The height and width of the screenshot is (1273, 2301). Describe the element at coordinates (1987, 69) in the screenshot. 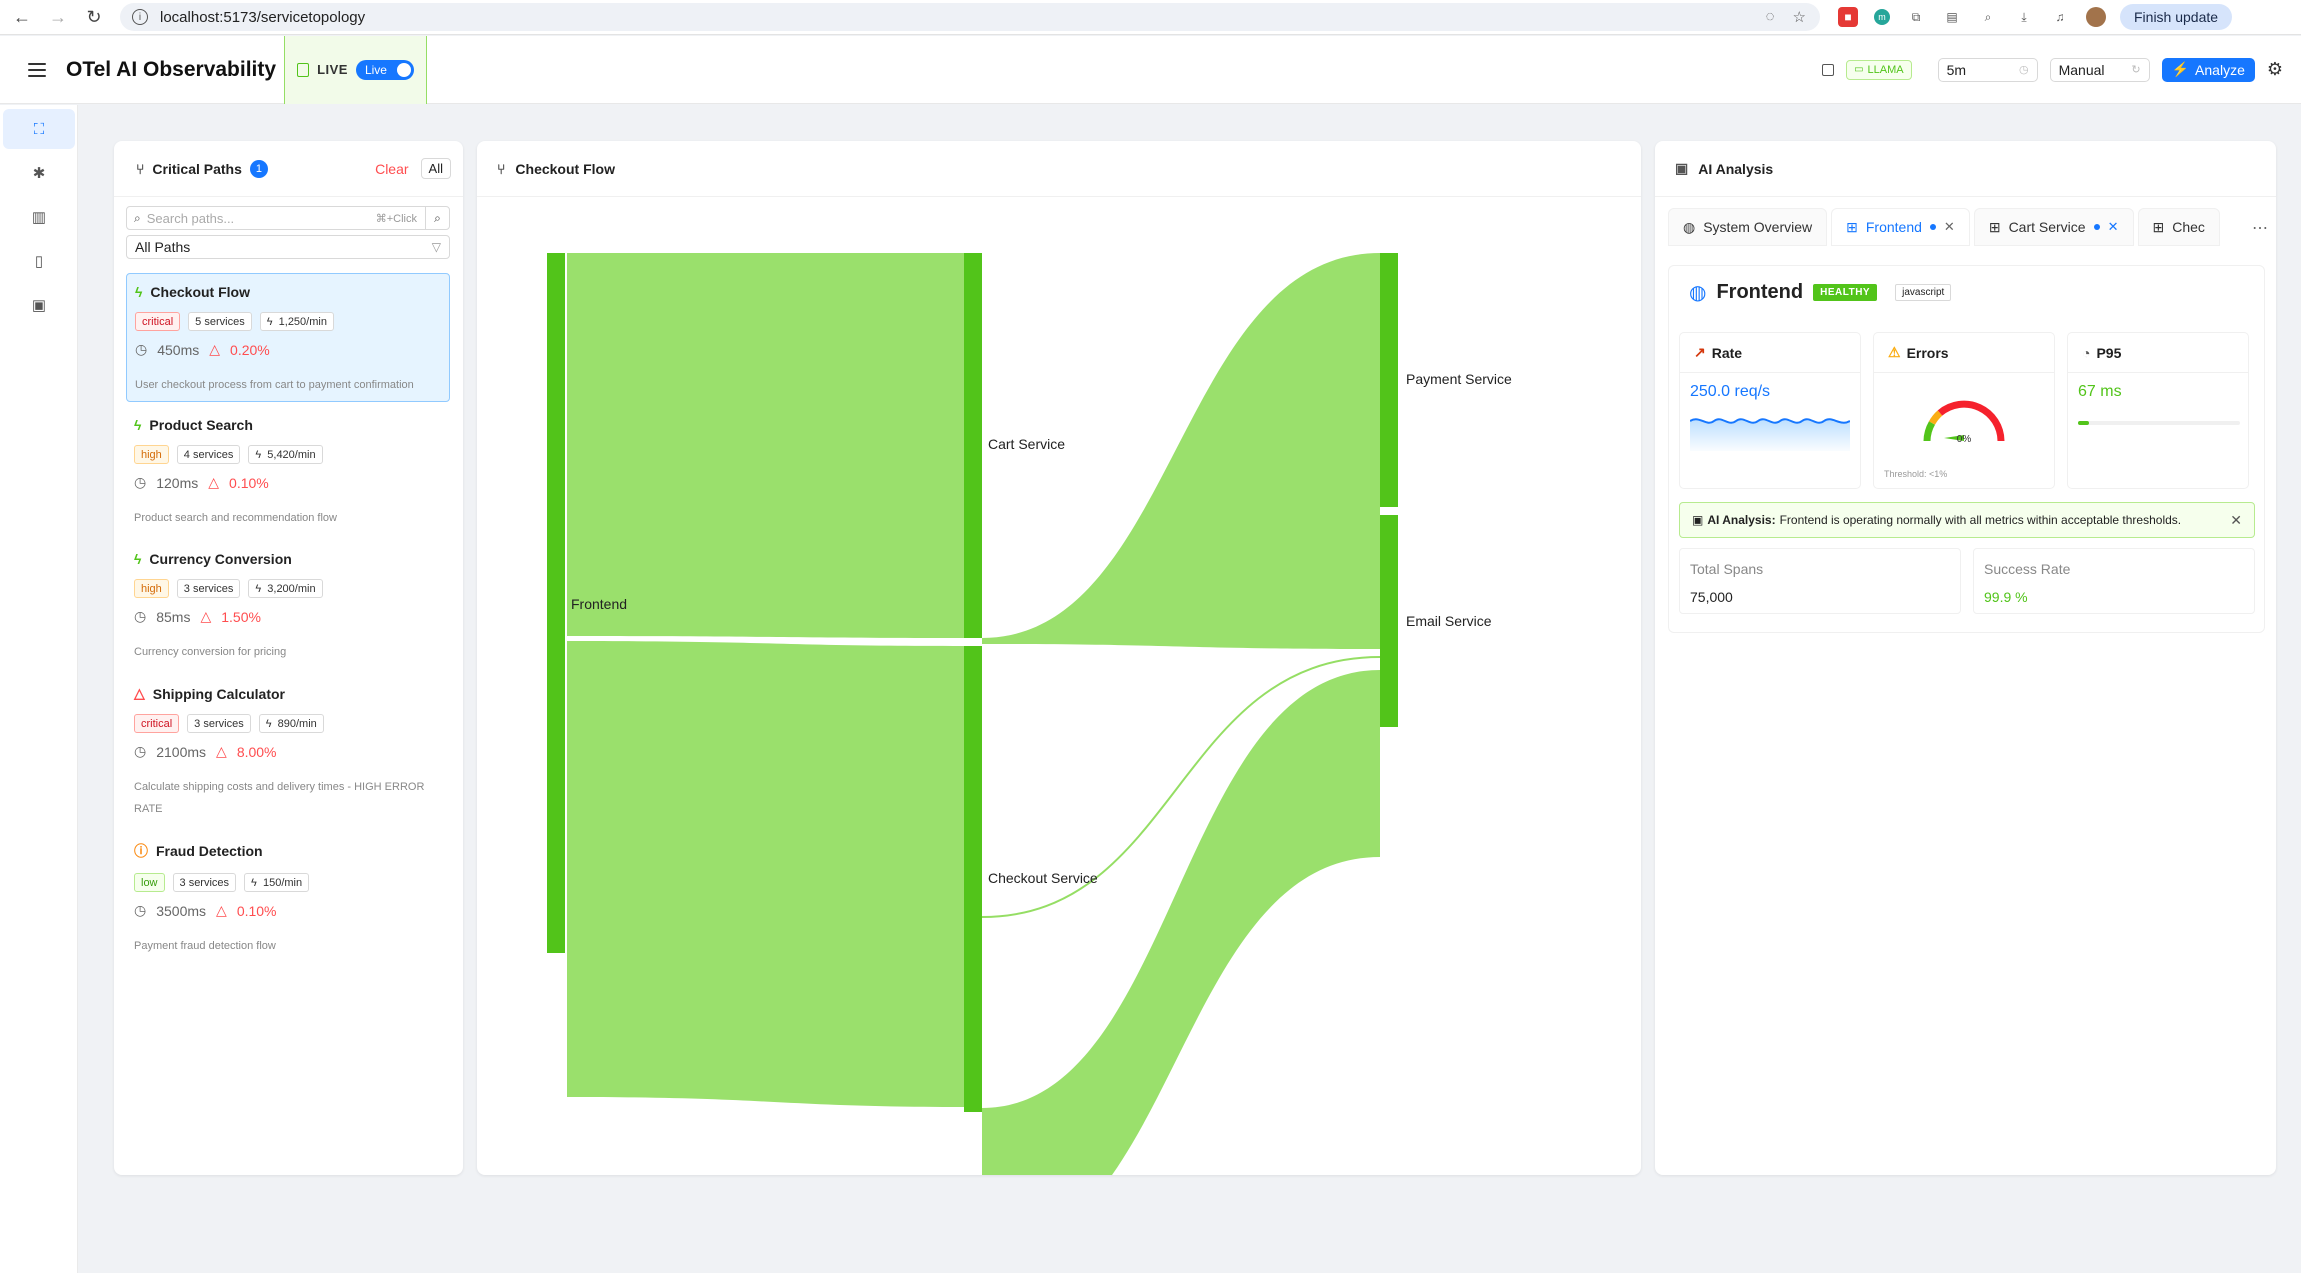

I see `time-range-select: 5m ◷` at that location.